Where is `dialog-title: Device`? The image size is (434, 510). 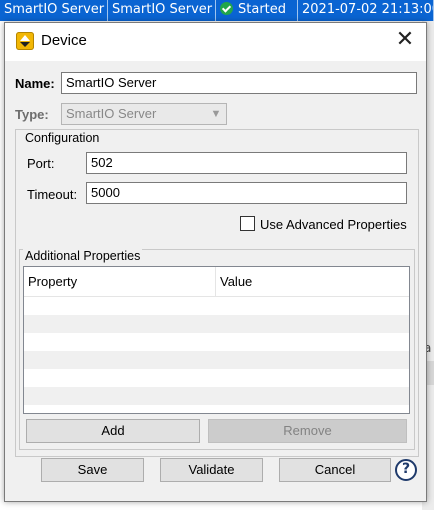
dialog-title: Device is located at coordinates (64, 40).